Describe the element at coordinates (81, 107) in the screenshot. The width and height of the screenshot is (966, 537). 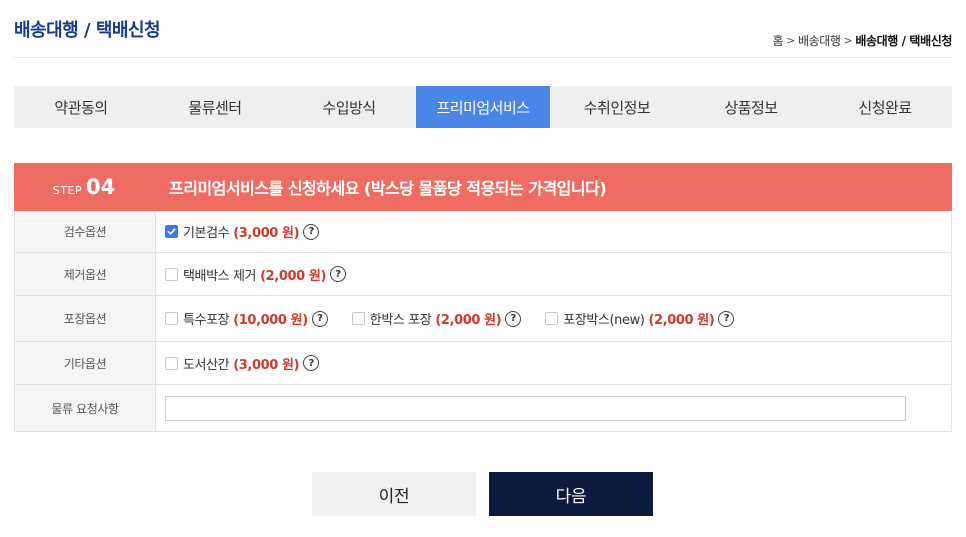
I see `tab-terms: 약관동의` at that location.